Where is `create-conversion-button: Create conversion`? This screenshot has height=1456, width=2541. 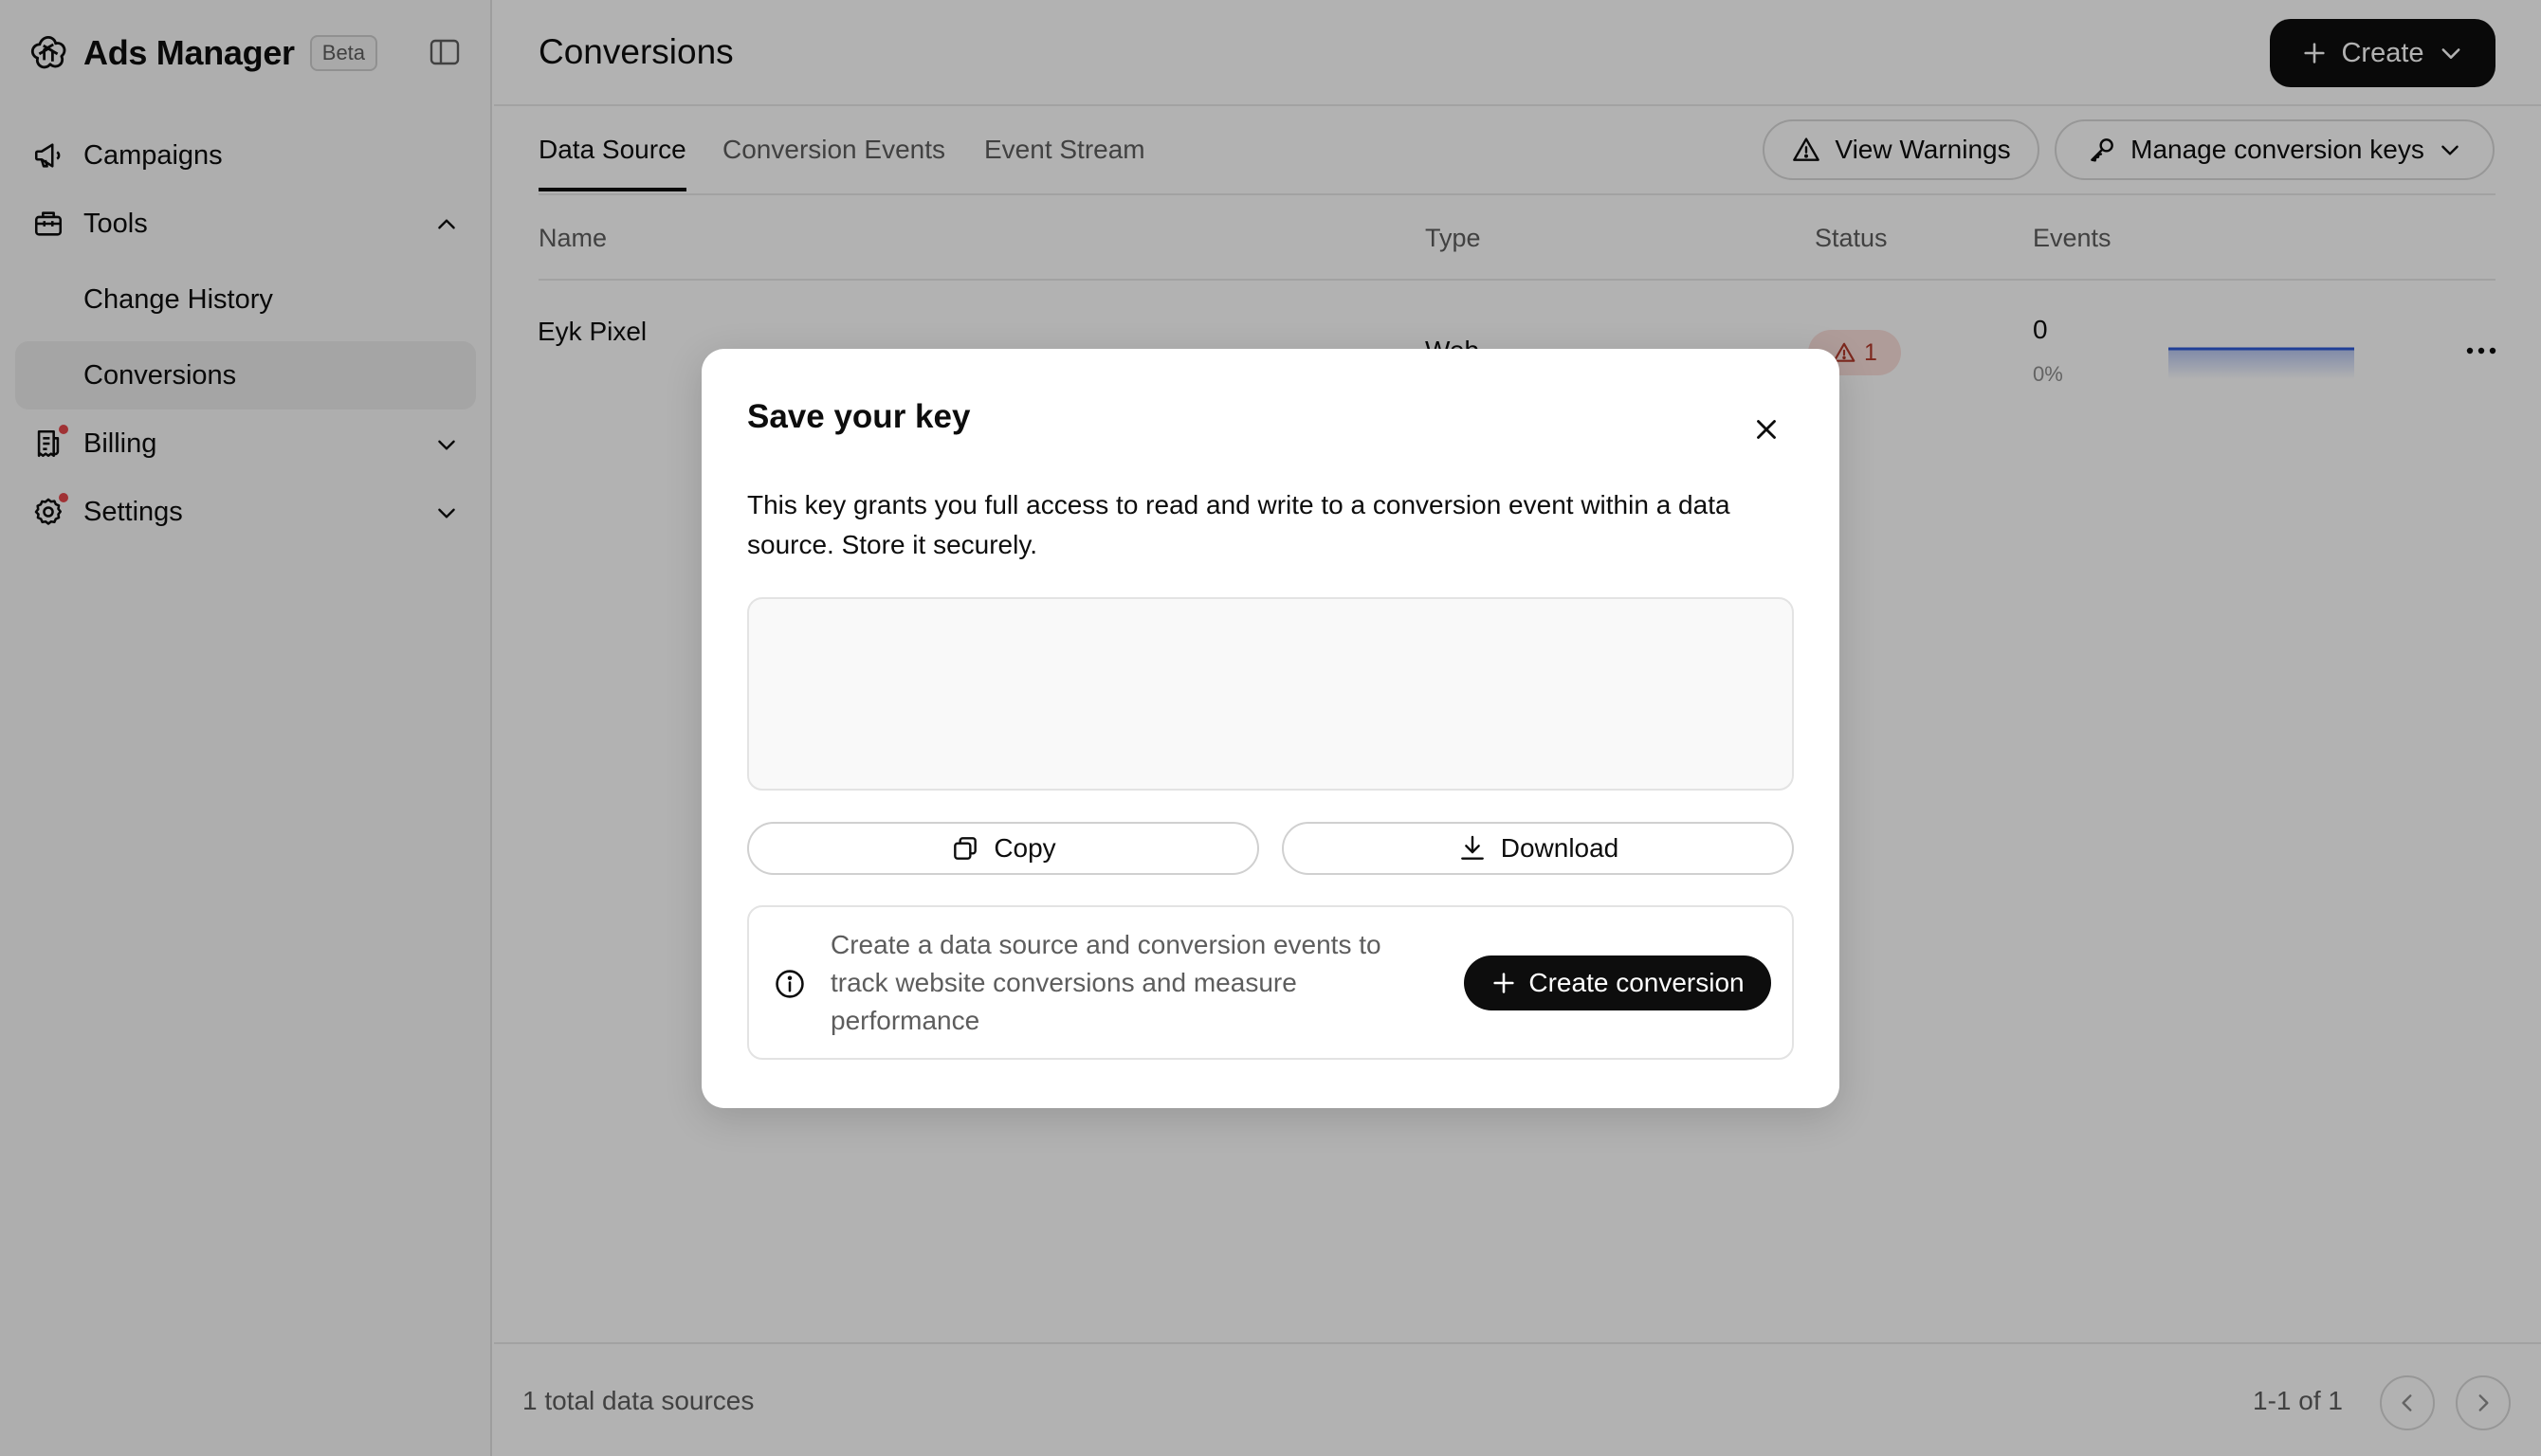
create-conversion-button: Create conversion is located at coordinates (1617, 983).